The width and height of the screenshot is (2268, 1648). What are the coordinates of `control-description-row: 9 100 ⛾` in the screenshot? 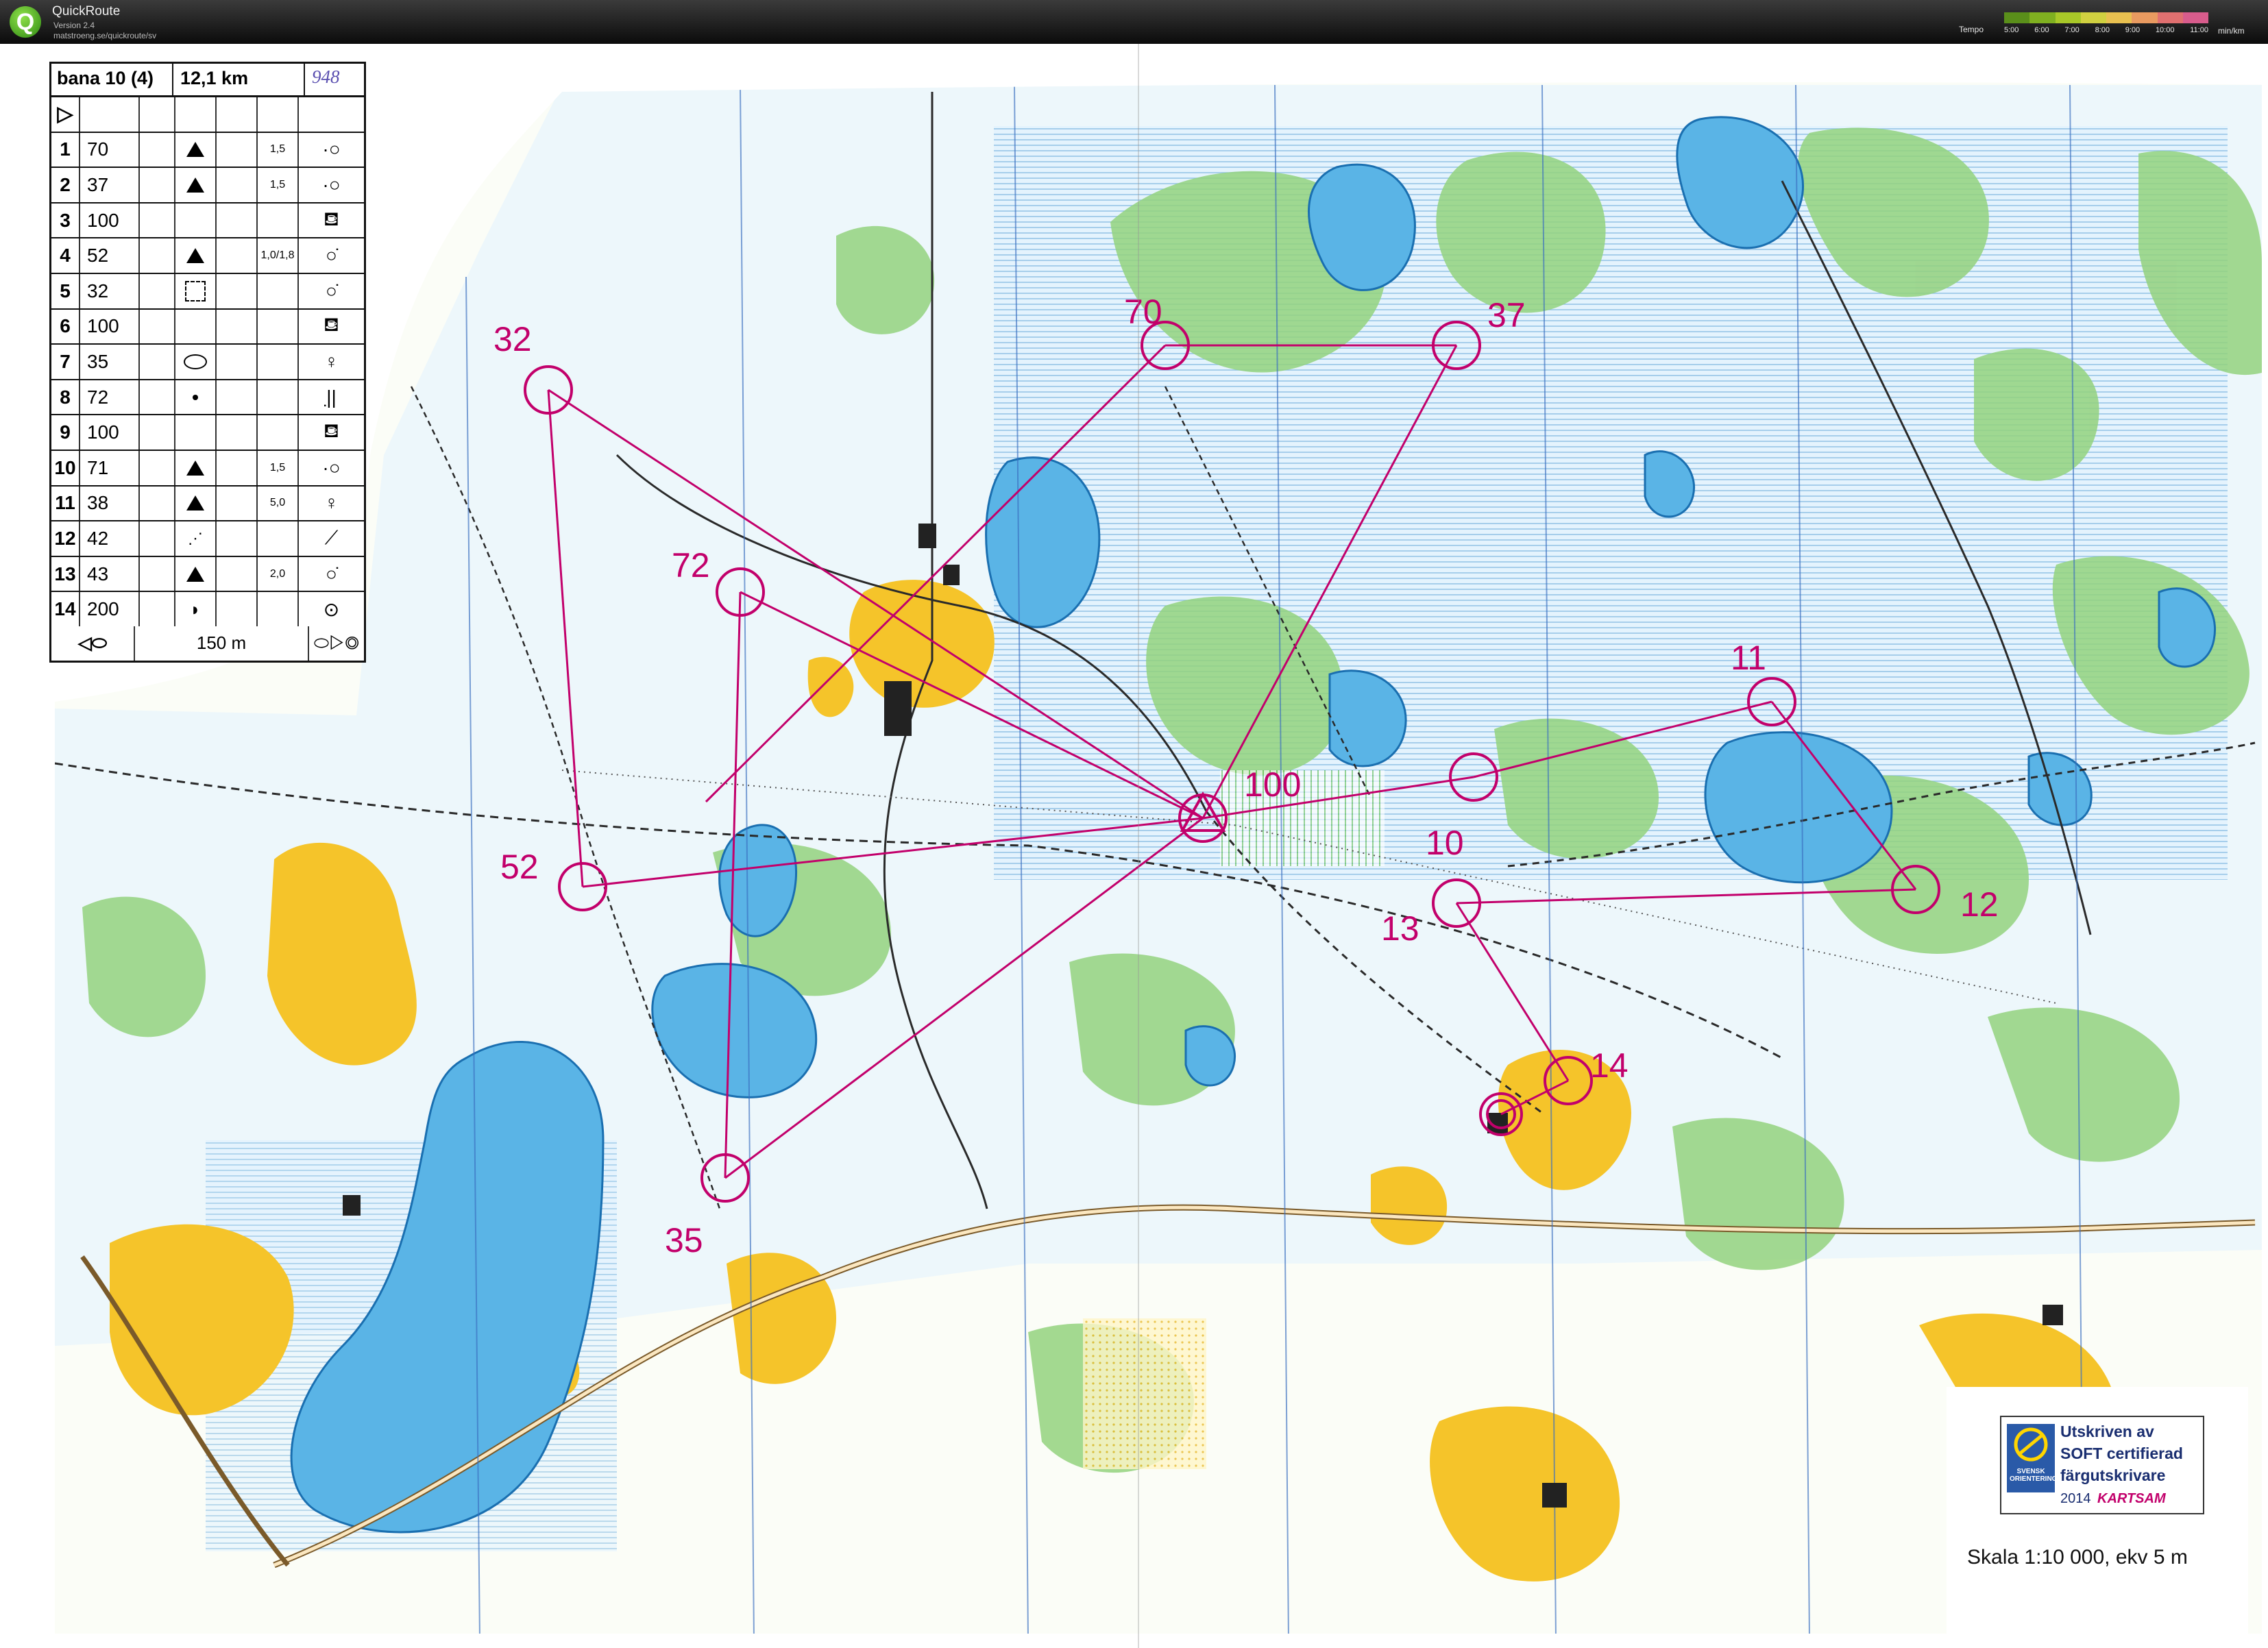 It's located at (208, 433).